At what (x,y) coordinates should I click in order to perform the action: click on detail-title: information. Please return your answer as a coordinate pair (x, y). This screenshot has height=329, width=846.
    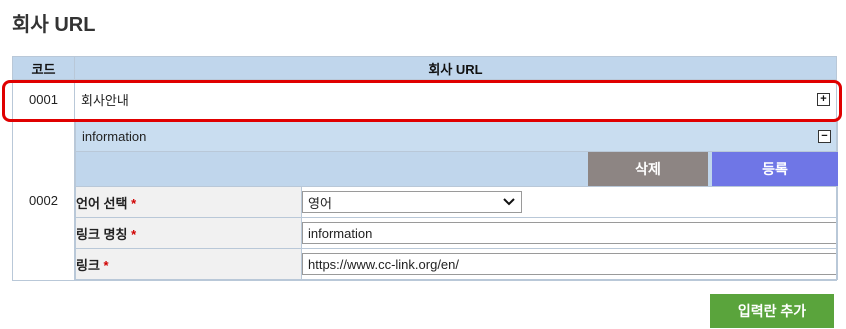
    Looking at the image, I should click on (114, 136).